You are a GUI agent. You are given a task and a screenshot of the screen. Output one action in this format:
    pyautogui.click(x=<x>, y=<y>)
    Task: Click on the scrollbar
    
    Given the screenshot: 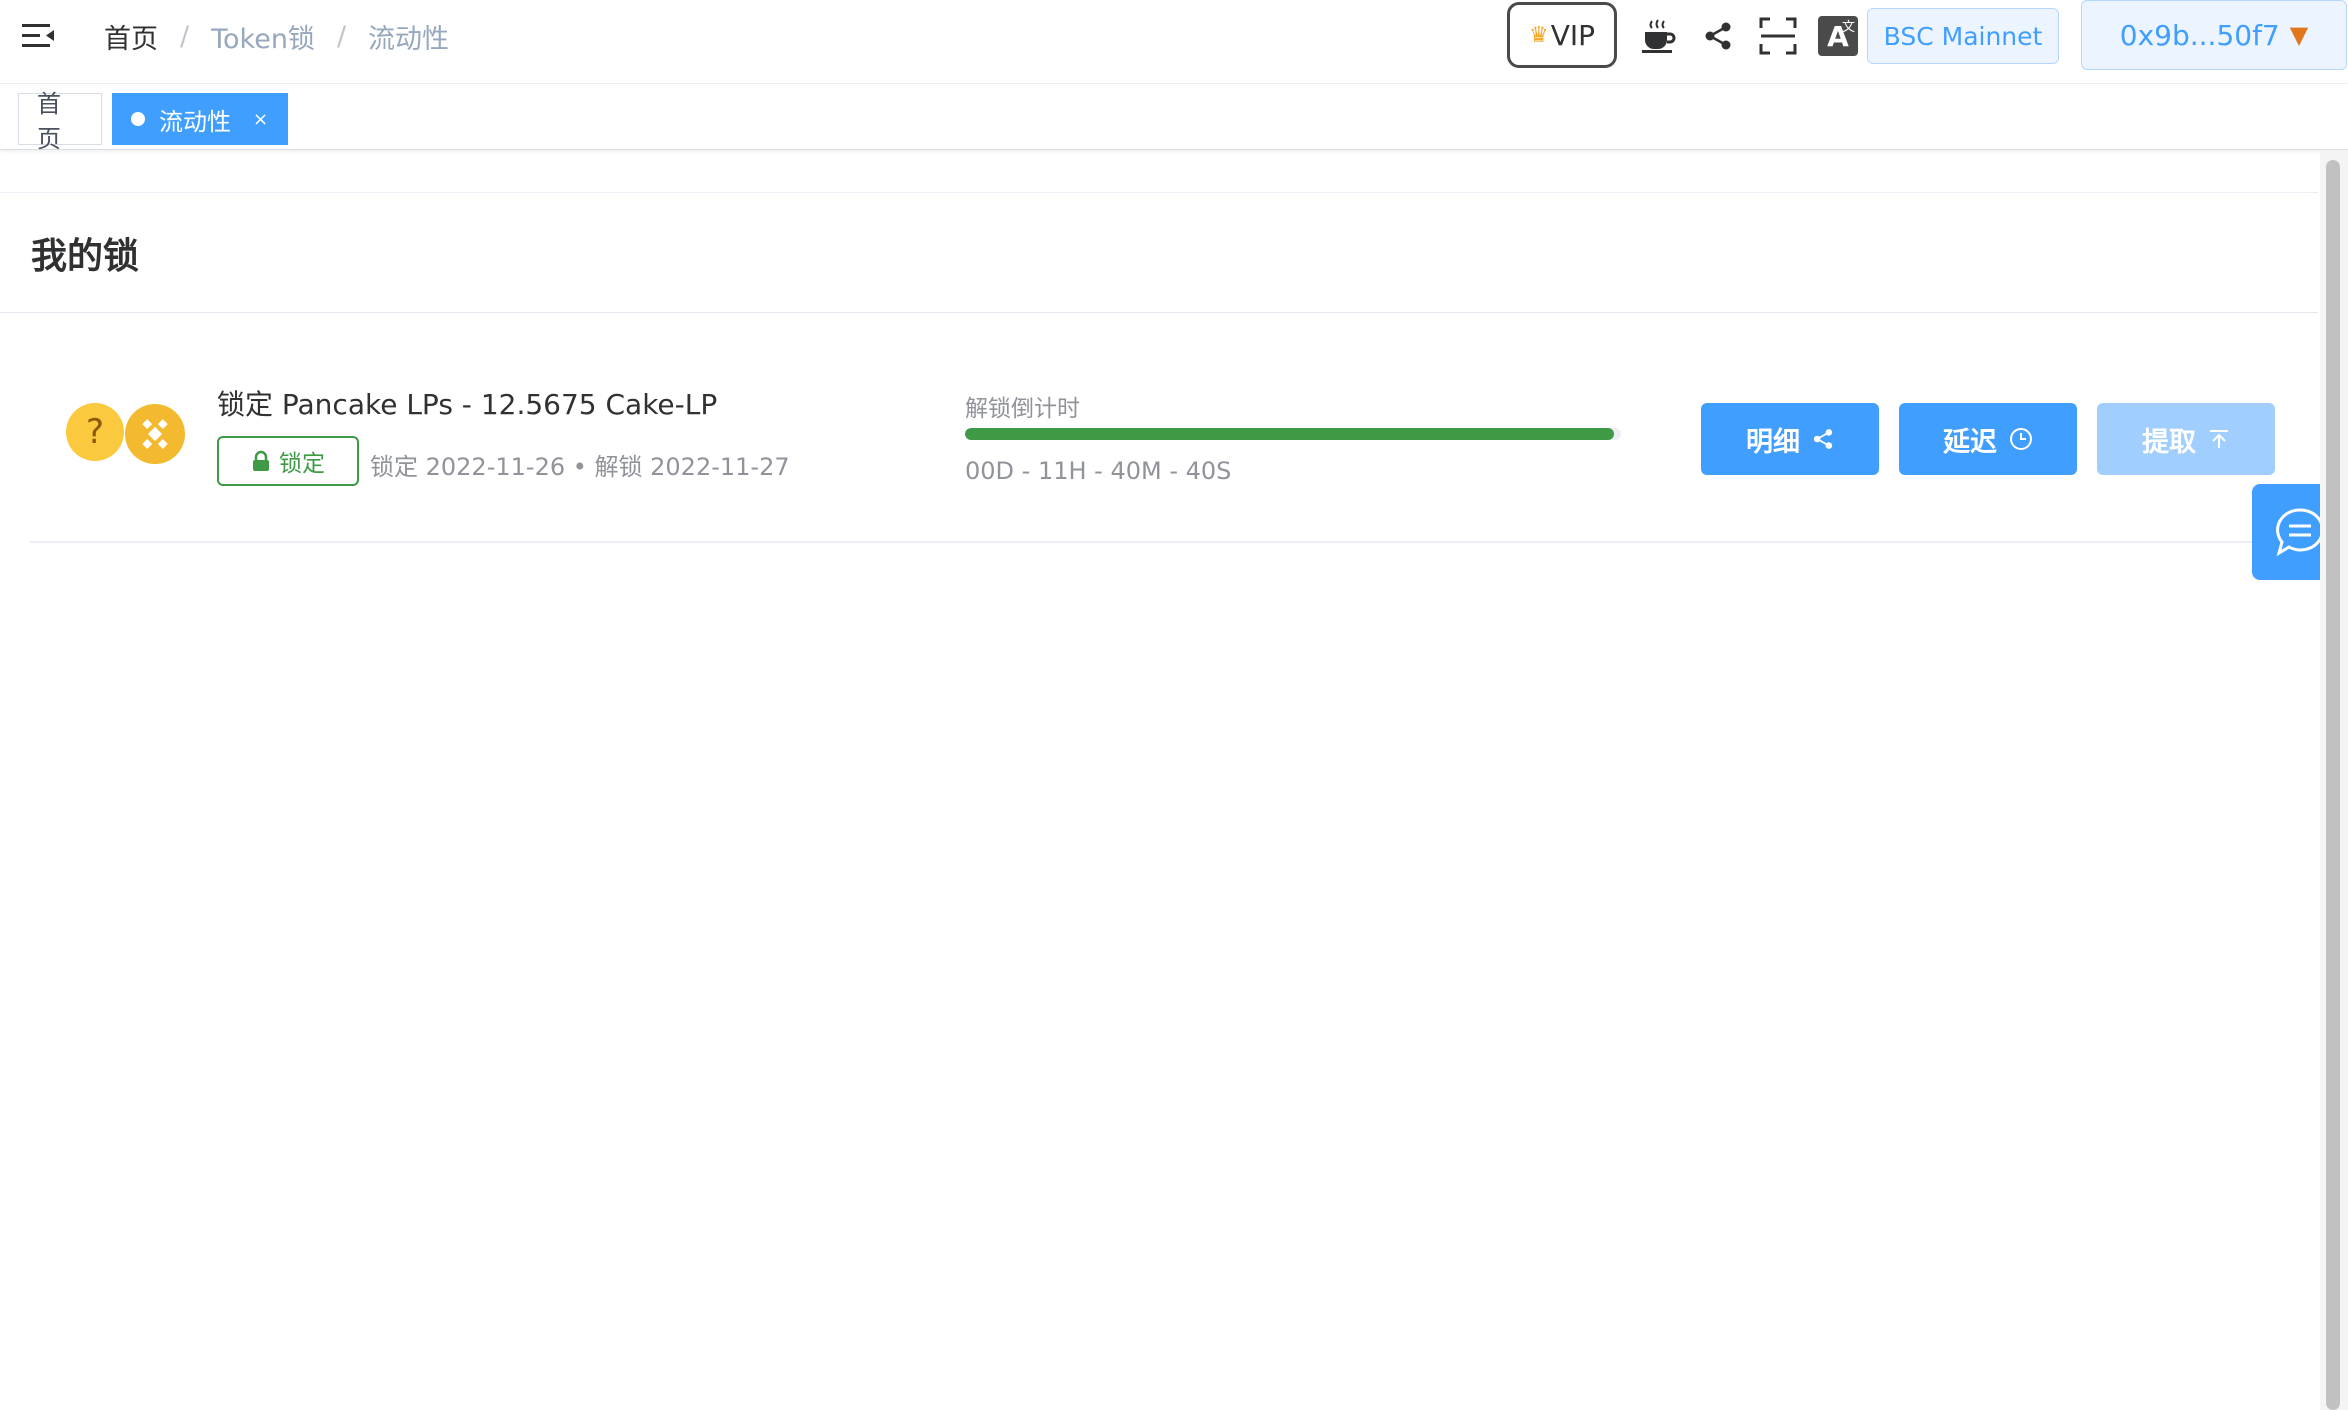 What is the action you would take?
    pyautogui.click(x=2334, y=780)
    